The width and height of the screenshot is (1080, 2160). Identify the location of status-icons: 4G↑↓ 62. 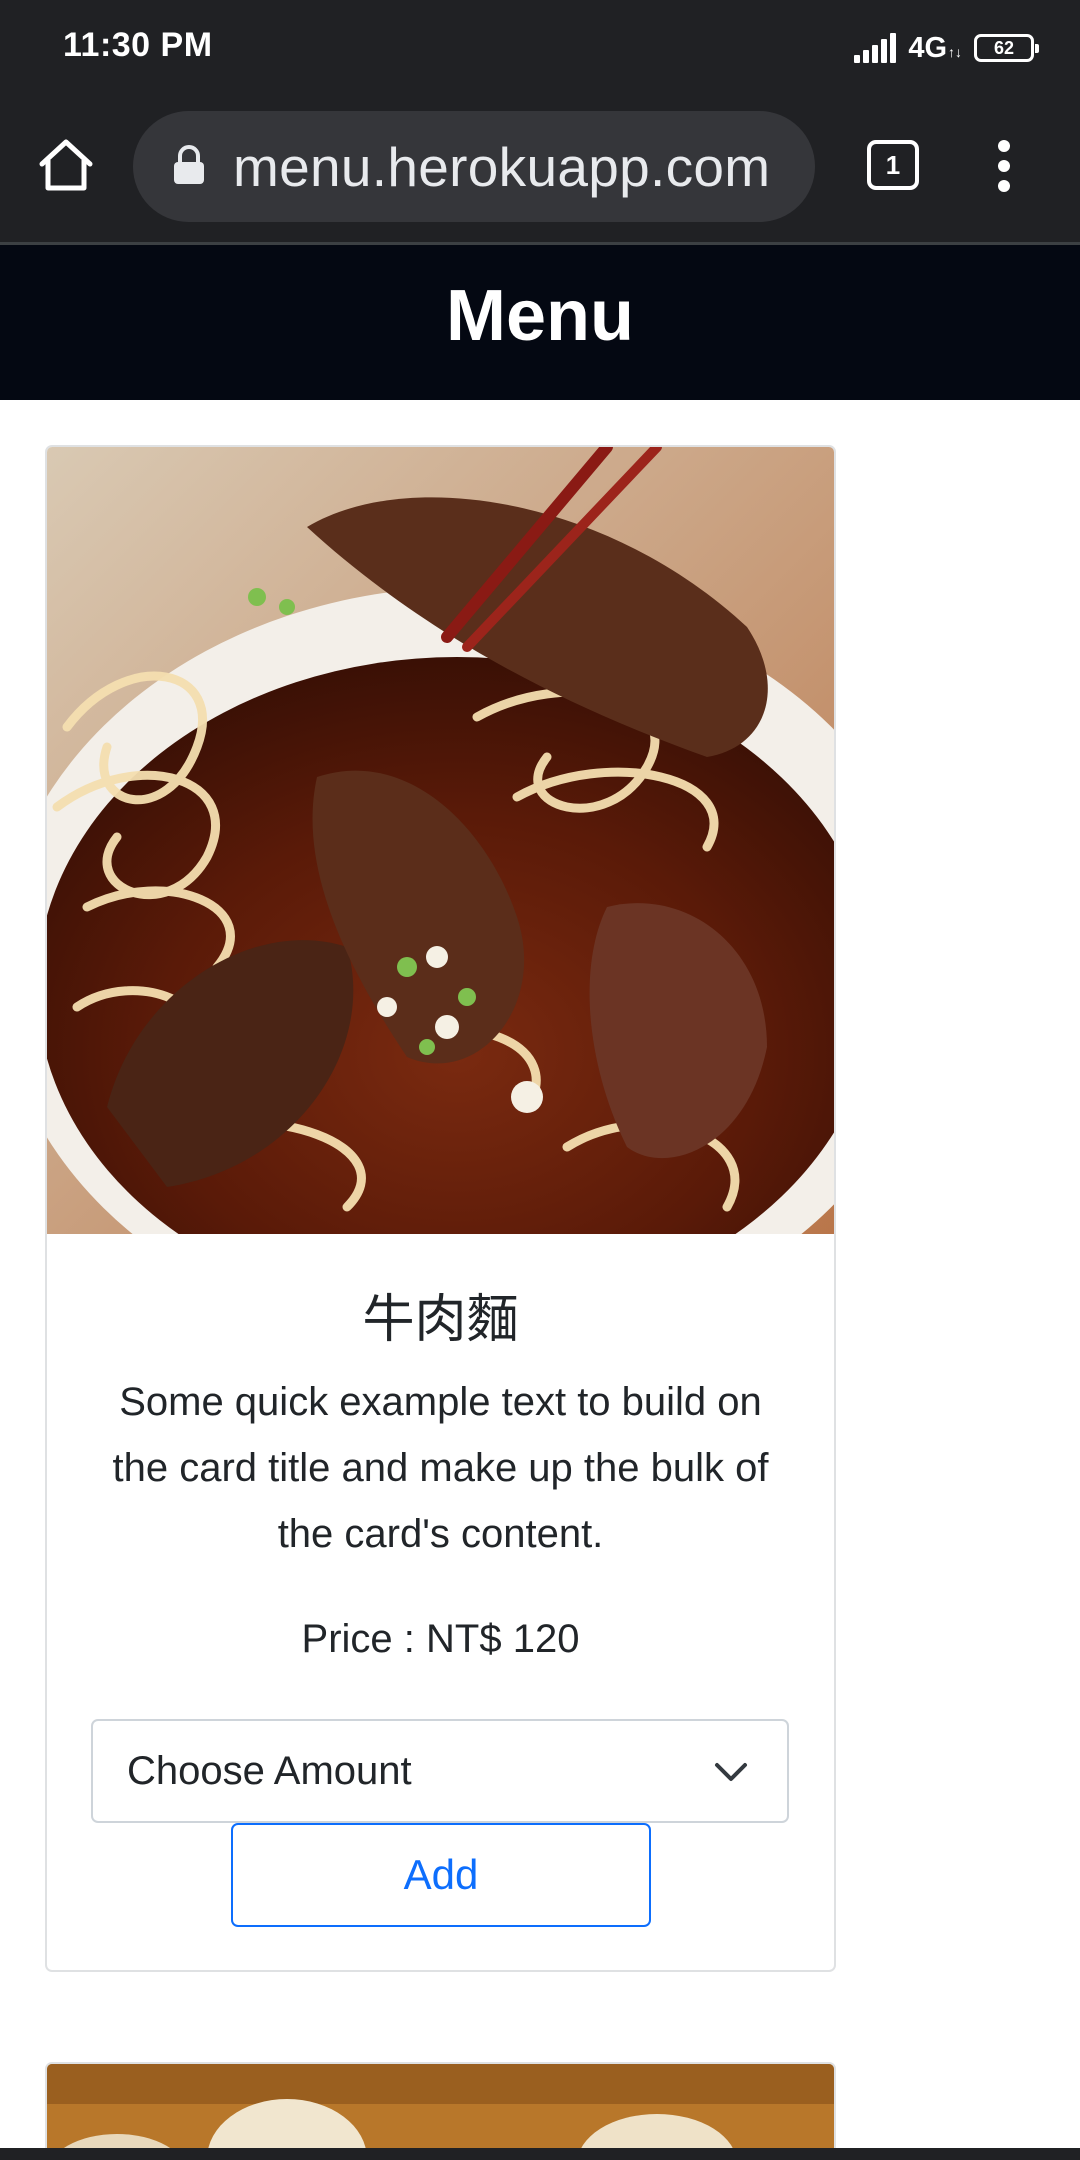
(946, 48).